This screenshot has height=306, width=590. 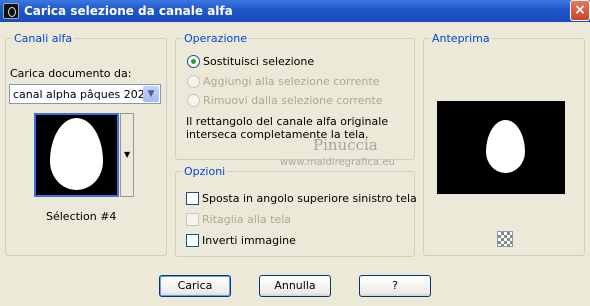 What do you see at coordinates (128, 11) in the screenshot?
I see `window-title: Carica selezione da canale alfa` at bounding box center [128, 11].